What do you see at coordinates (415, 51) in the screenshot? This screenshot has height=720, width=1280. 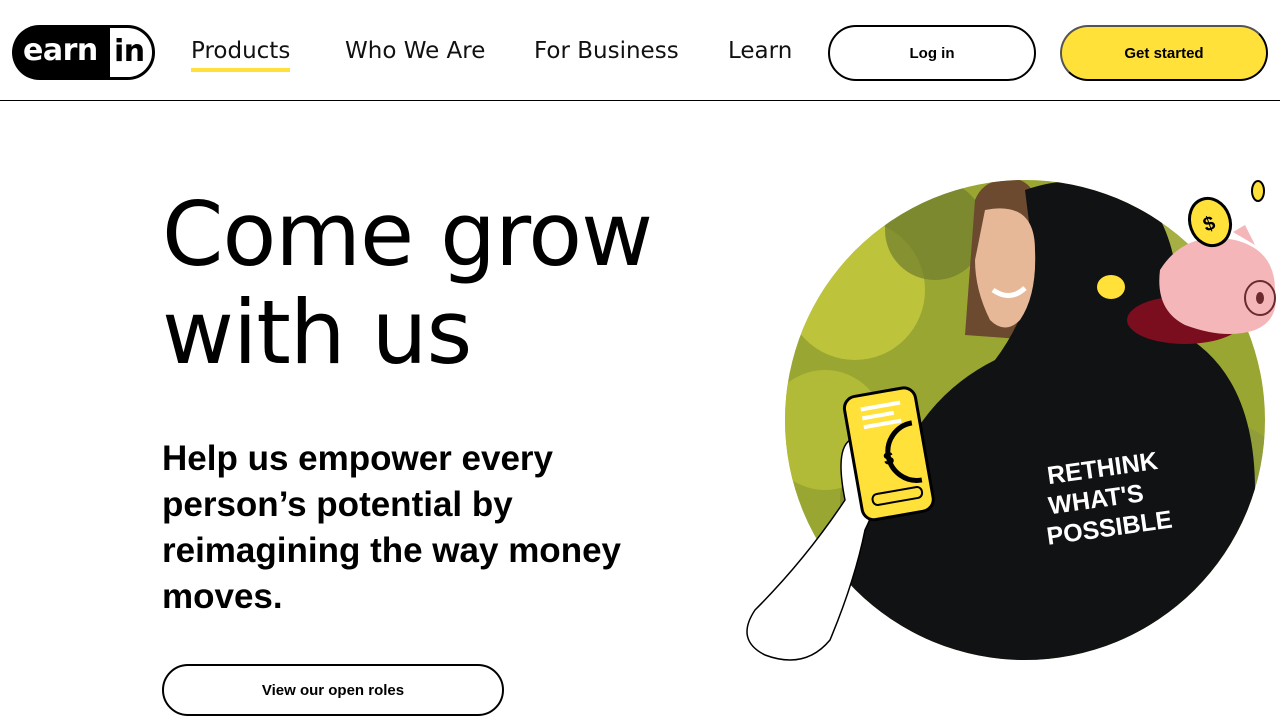 I see `nav-who-we-are: Who We Are` at bounding box center [415, 51].